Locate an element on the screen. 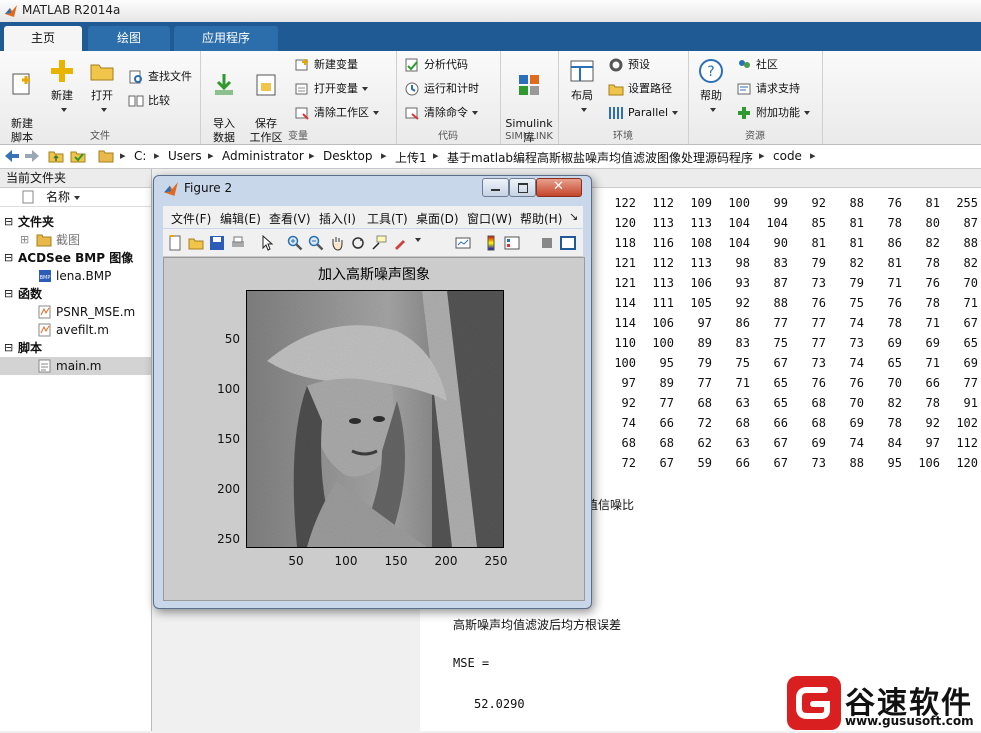 This screenshot has height=733, width=981. tree-item-psnr-mse: PSNR_MSE.m is located at coordinates (75, 312).